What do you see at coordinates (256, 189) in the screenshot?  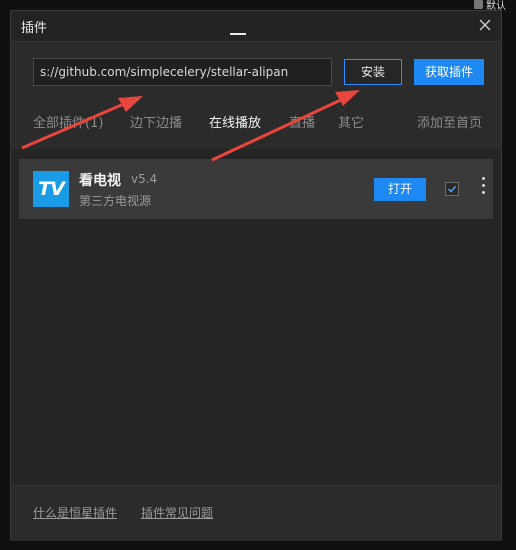 I see `plugin-item: TV 看电视 v5.4 第三方电视源 打开` at bounding box center [256, 189].